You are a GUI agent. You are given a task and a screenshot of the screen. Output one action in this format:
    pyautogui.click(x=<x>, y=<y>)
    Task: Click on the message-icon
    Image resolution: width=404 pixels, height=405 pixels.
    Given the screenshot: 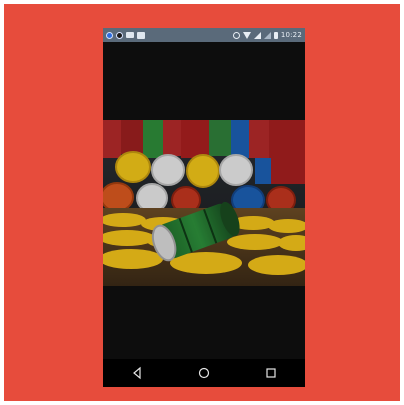 What is the action you would take?
    pyautogui.click(x=130, y=35)
    